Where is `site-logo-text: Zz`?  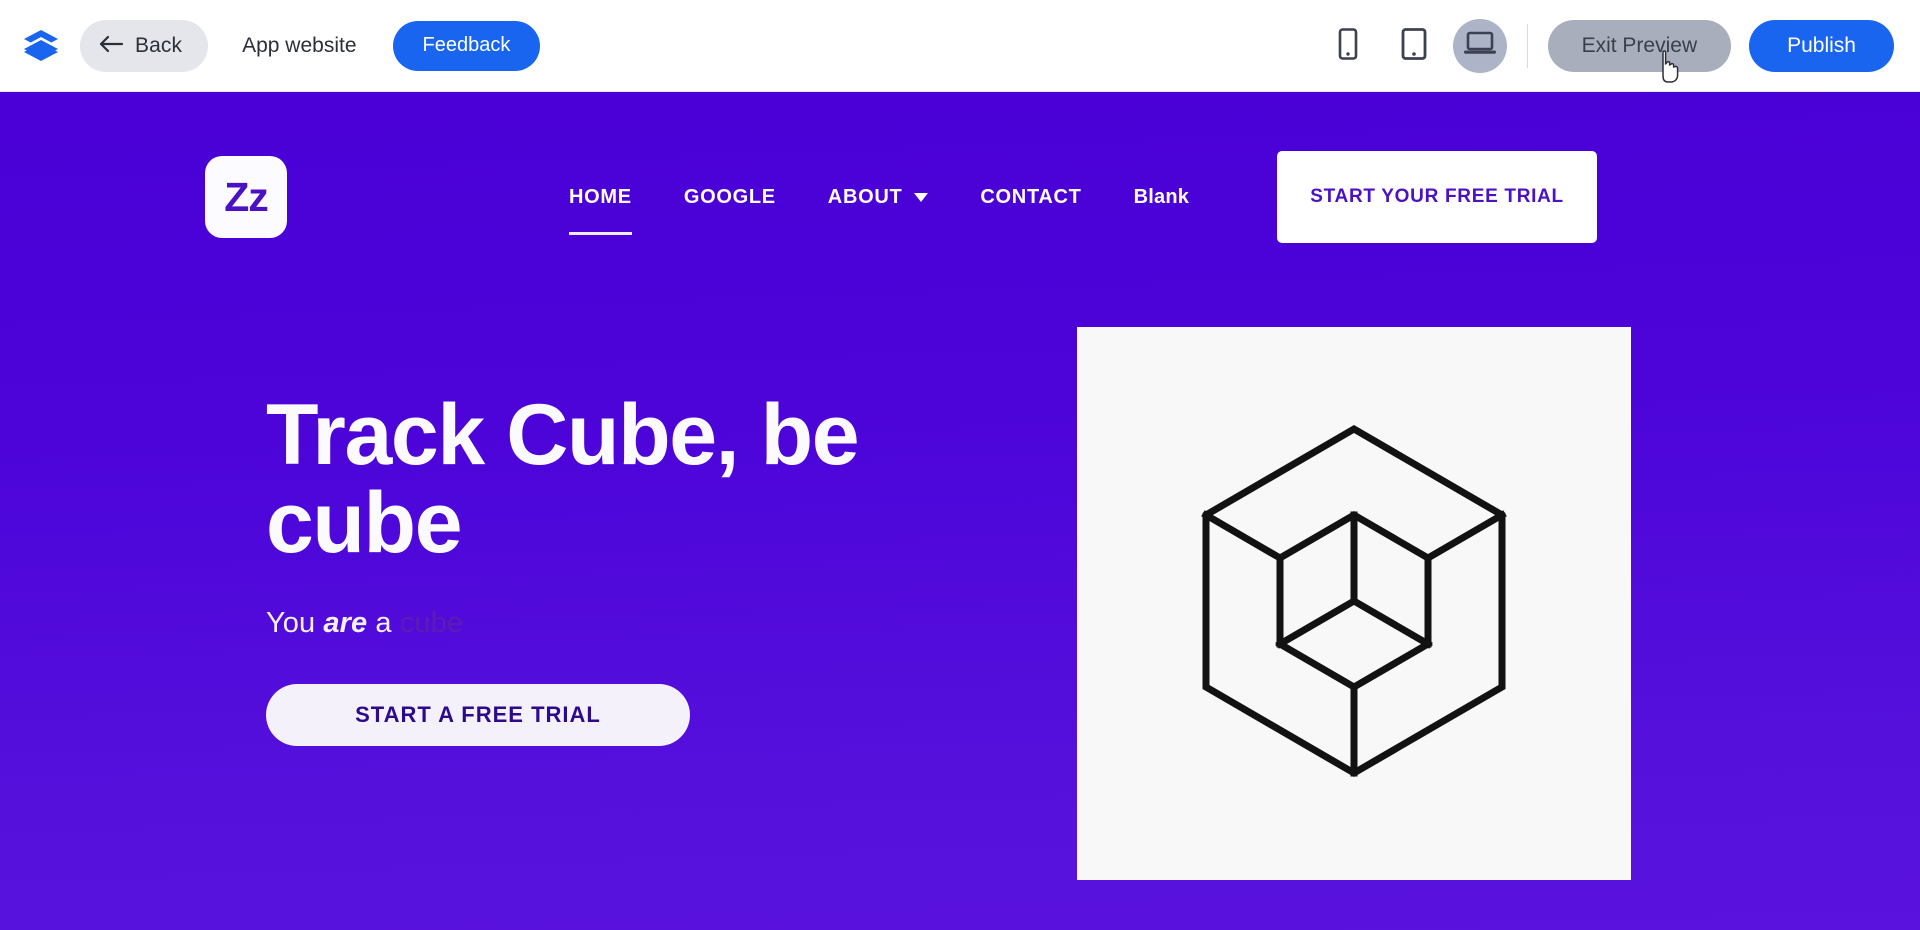
site-logo-text: Zz is located at coordinates (246, 196).